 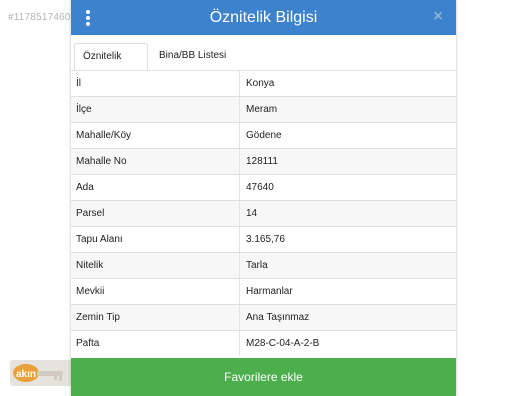 What do you see at coordinates (263, 61) in the screenshot?
I see `tab-bar: Öznitelik Bilgisi Bina/BB Listesi` at bounding box center [263, 61].